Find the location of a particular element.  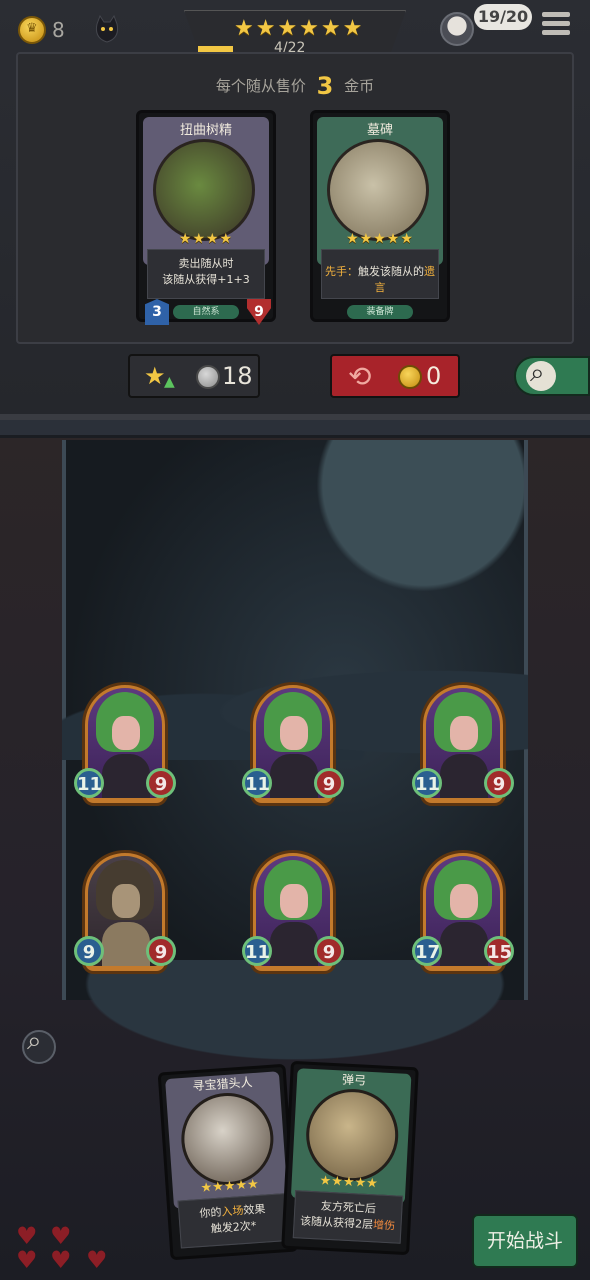

sell-price: 3 is located at coordinates (325, 86).